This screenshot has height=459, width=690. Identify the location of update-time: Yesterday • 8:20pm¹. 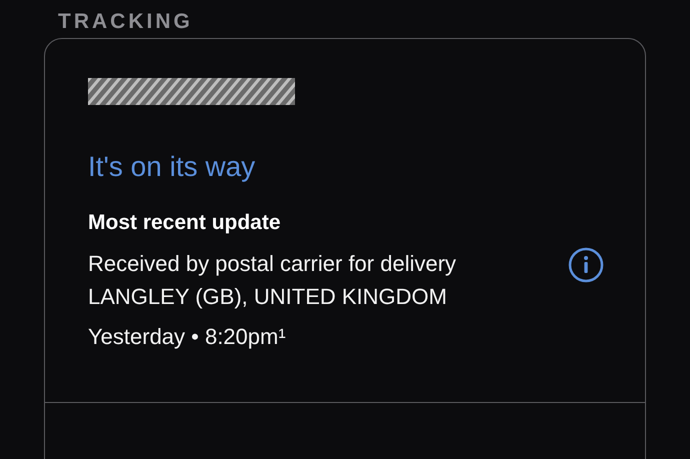
(187, 336).